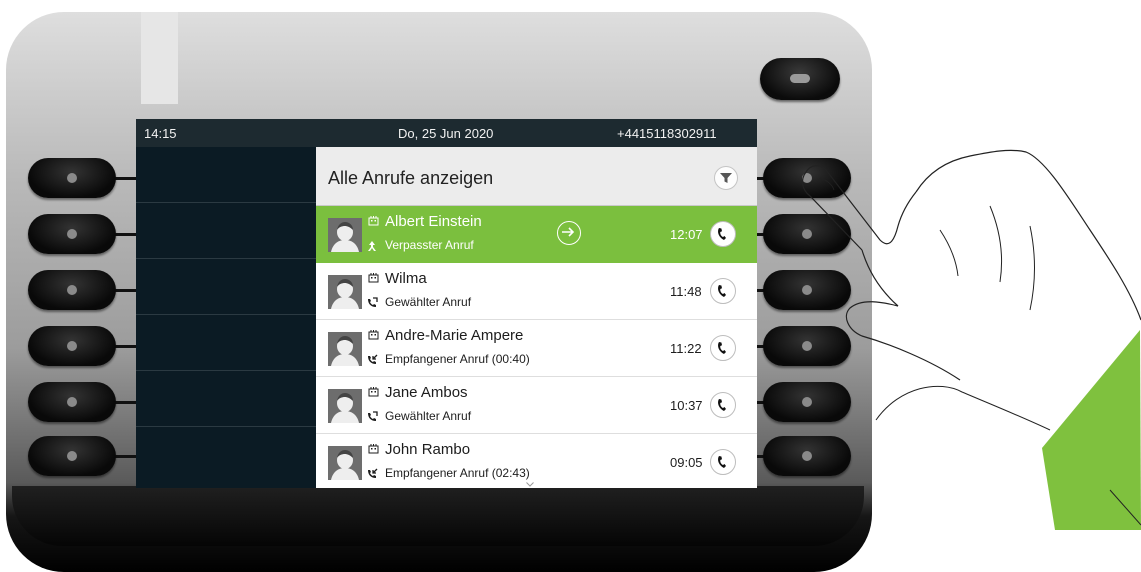  What do you see at coordinates (428, 449) in the screenshot?
I see `contact-name: John Rambo` at bounding box center [428, 449].